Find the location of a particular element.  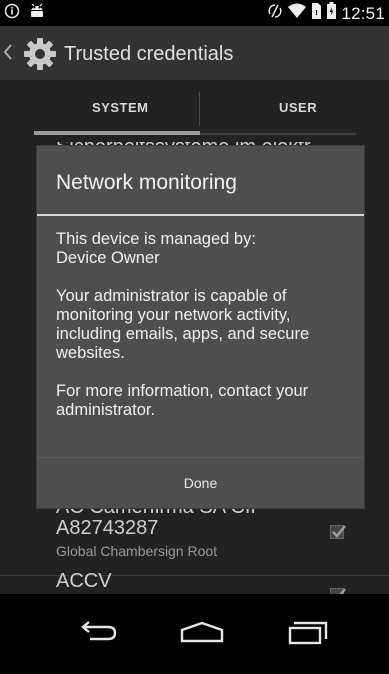

dialog-title: Network monitoring is located at coordinates (146, 182).